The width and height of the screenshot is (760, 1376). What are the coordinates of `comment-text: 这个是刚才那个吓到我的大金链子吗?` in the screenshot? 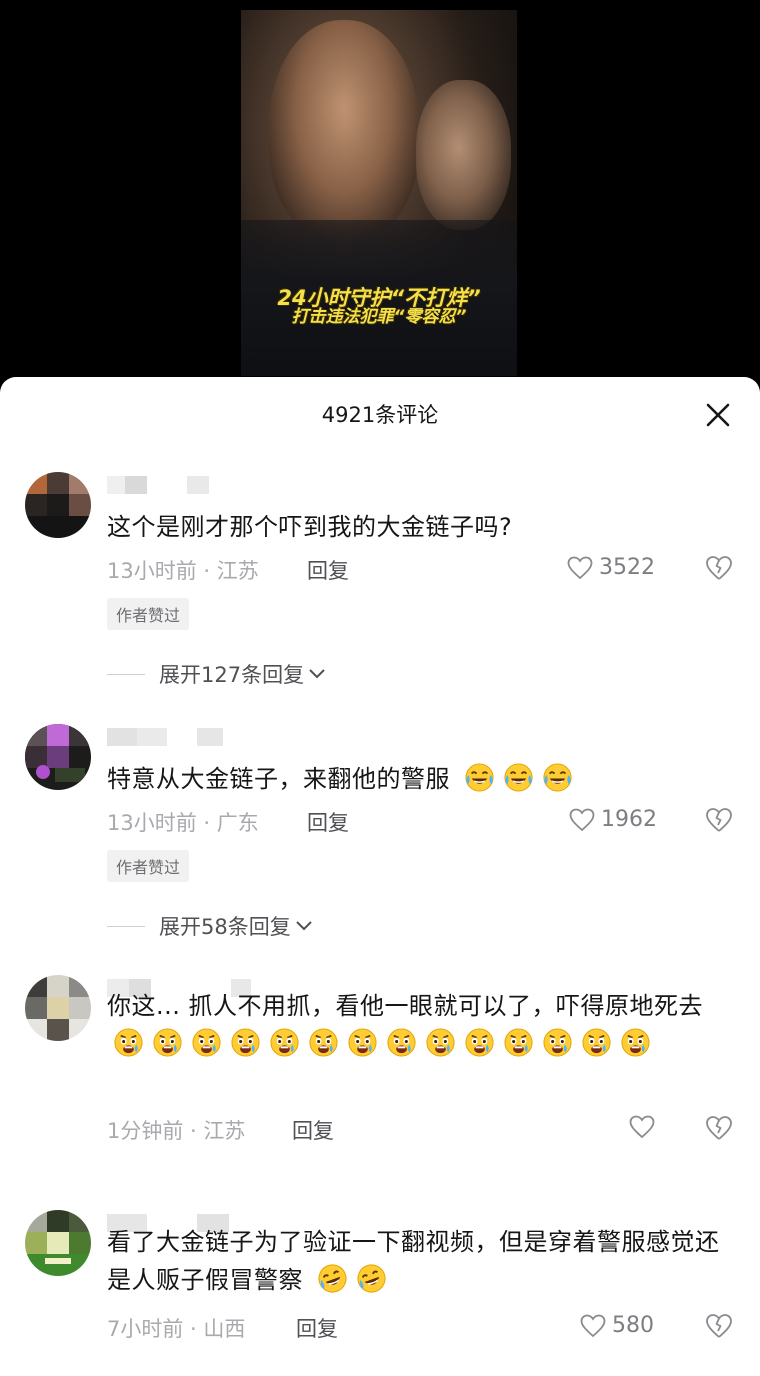 It's located at (422, 527).